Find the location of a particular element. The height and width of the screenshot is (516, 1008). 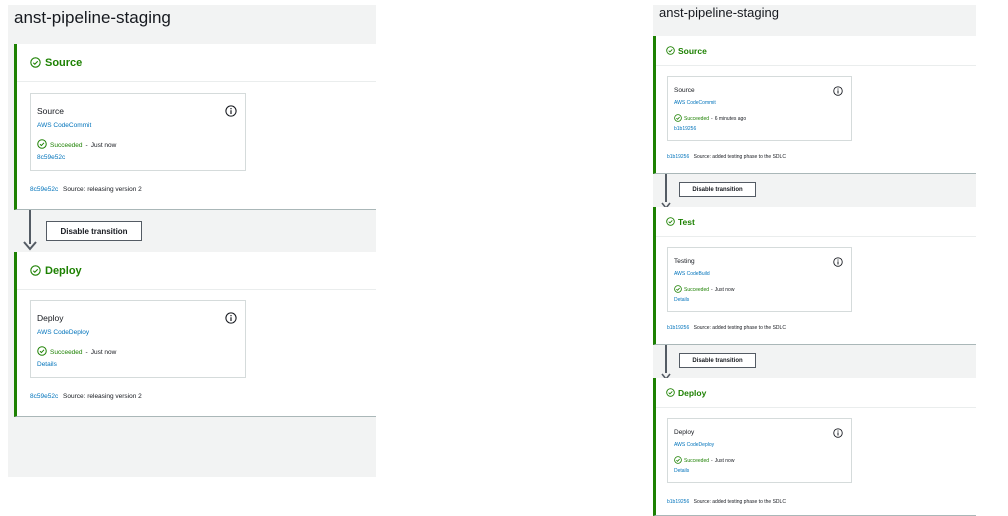

action-provider-link: AWS CodeBuild is located at coordinates (692, 274).